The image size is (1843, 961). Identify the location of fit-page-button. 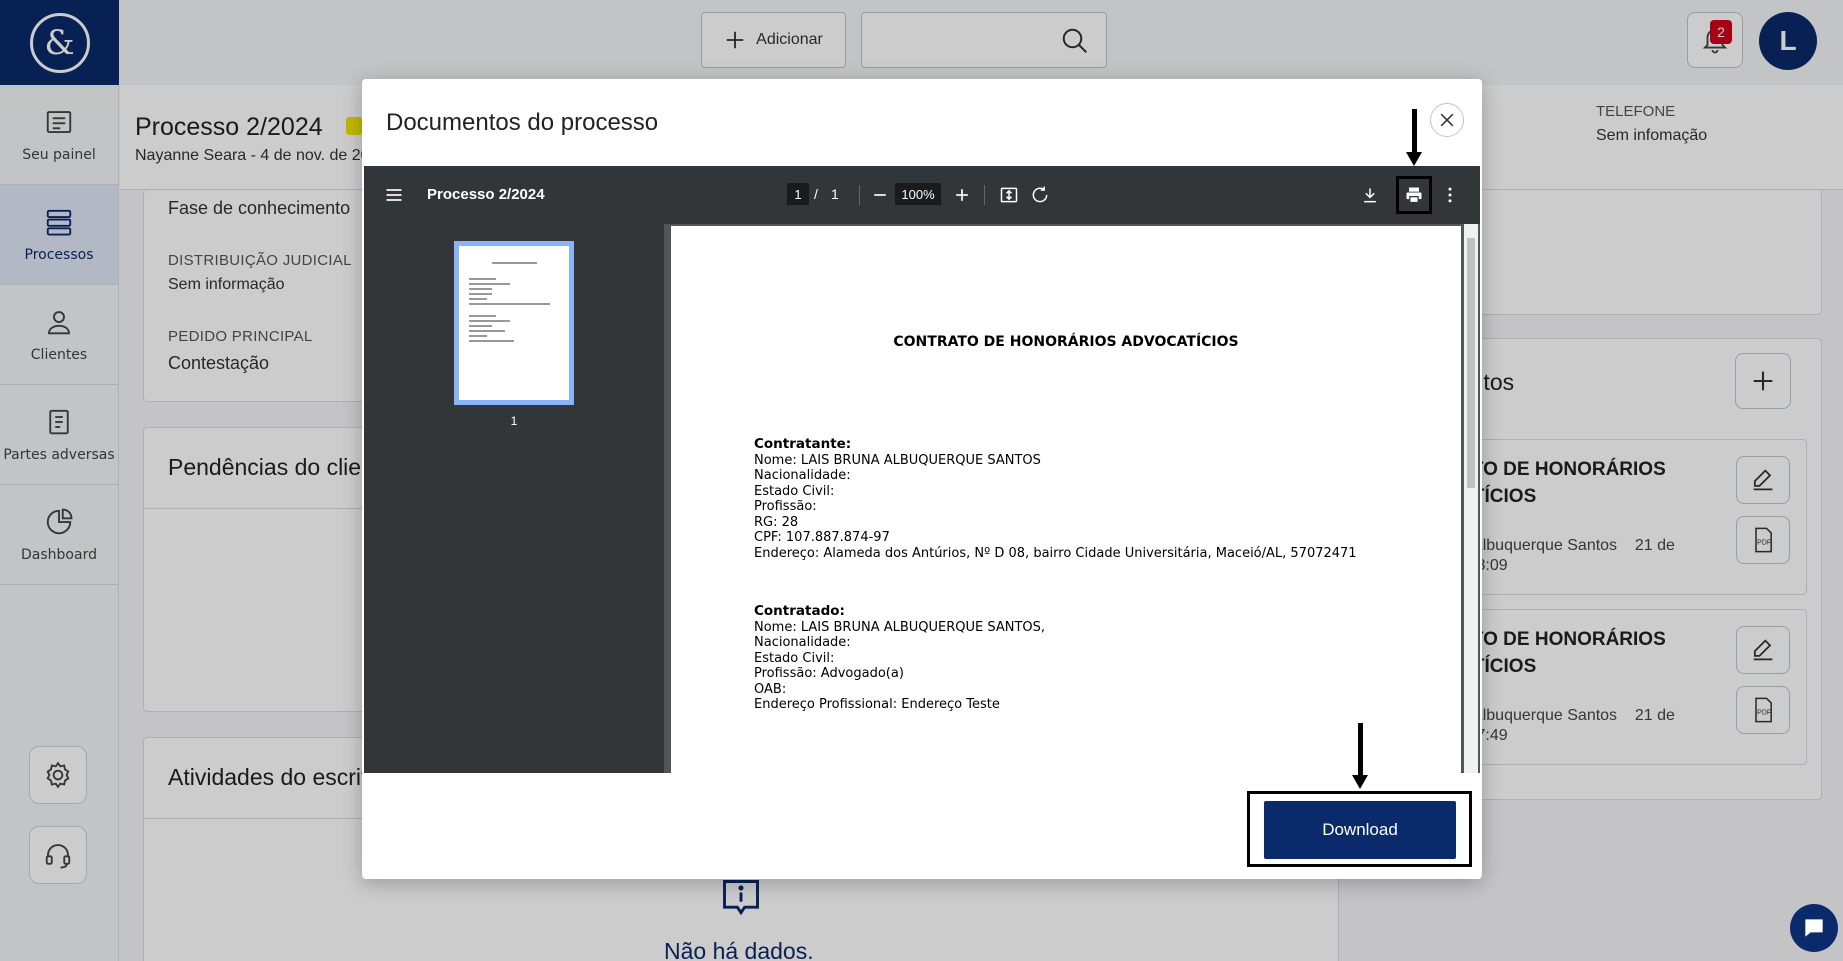
(1009, 195).